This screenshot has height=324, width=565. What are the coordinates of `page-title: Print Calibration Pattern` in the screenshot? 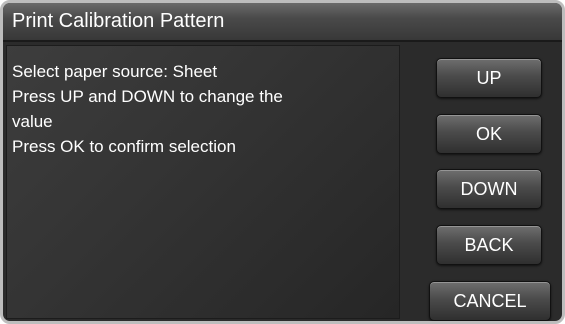 It's located at (118, 21).